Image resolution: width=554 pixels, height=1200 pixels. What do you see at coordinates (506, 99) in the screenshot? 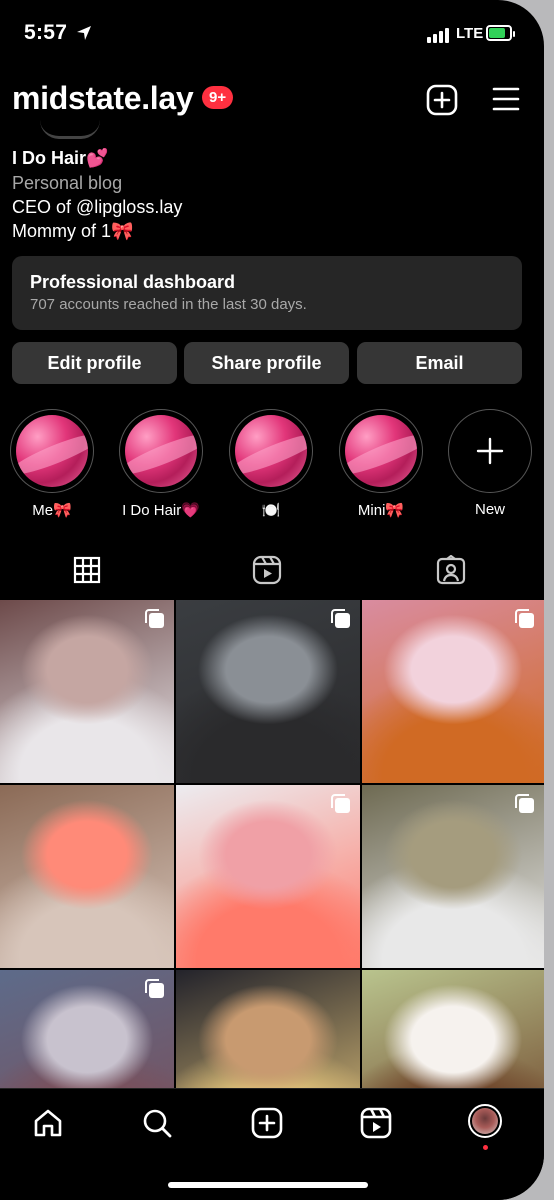
I see `menu-icon` at bounding box center [506, 99].